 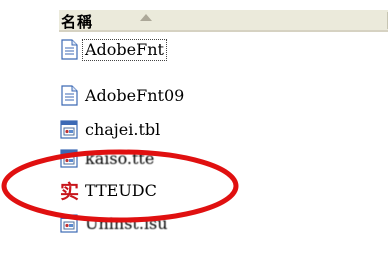 I want to click on file-row-chajei: chajei.tbl, so click(x=220, y=130).